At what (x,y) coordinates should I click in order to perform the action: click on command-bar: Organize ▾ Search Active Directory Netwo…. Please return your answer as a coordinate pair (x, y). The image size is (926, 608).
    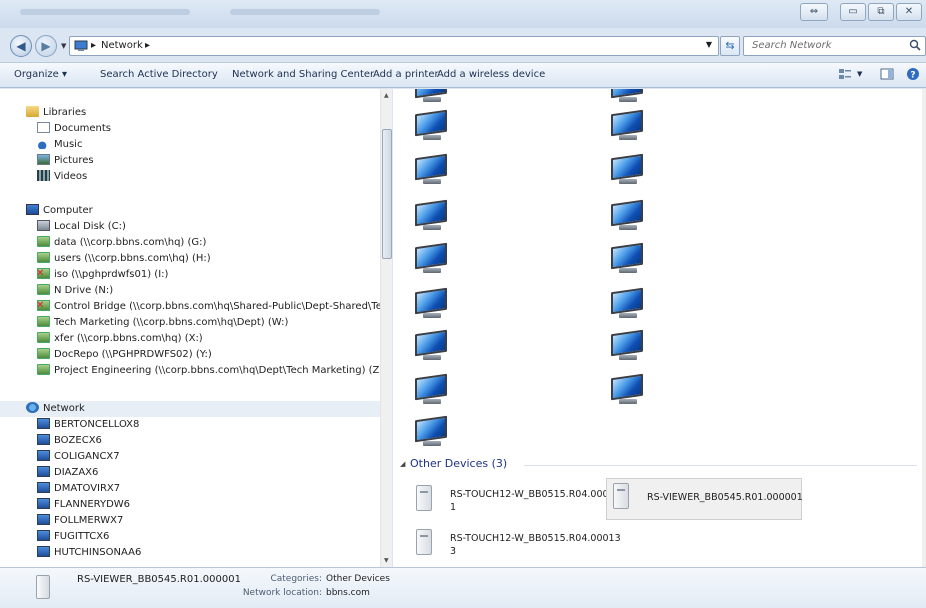
    Looking at the image, I should click on (463, 75).